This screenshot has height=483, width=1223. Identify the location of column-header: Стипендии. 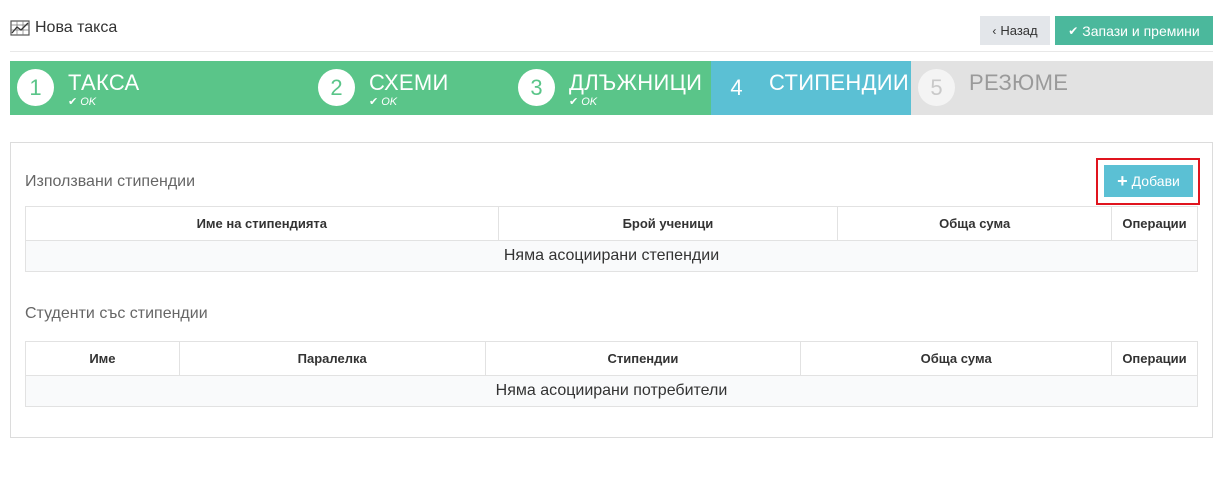
(643, 358).